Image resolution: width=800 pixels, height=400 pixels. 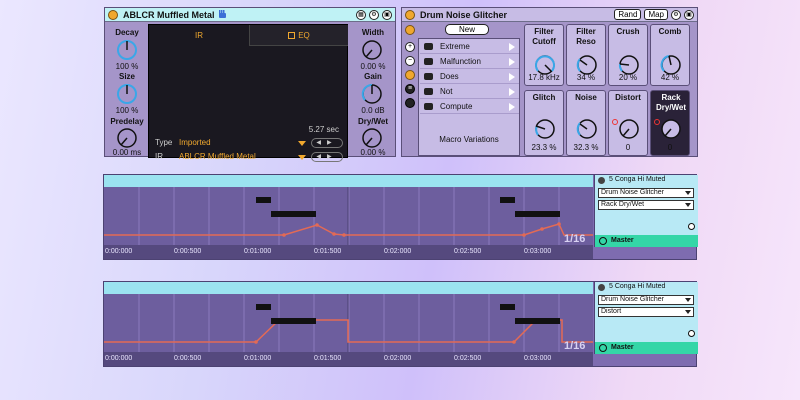 I want to click on variation-name: Not, so click(x=446, y=91).